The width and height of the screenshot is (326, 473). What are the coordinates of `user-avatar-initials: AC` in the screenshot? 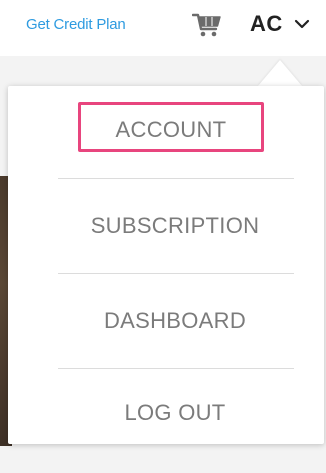 It's located at (266, 24).